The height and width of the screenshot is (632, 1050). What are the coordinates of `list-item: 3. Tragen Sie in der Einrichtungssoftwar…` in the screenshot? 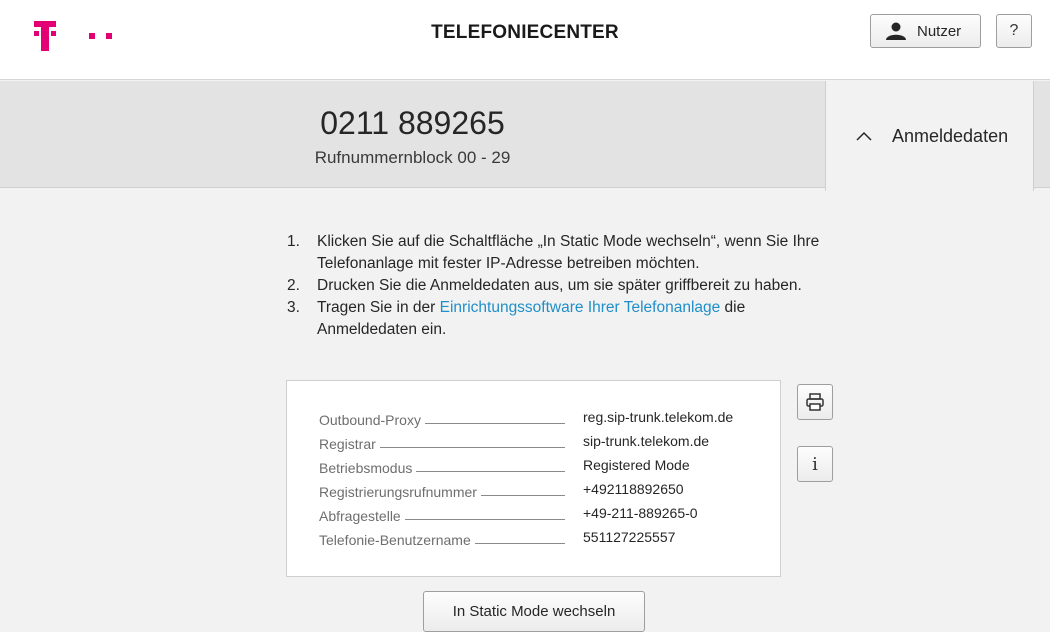 It's located at (516, 318).